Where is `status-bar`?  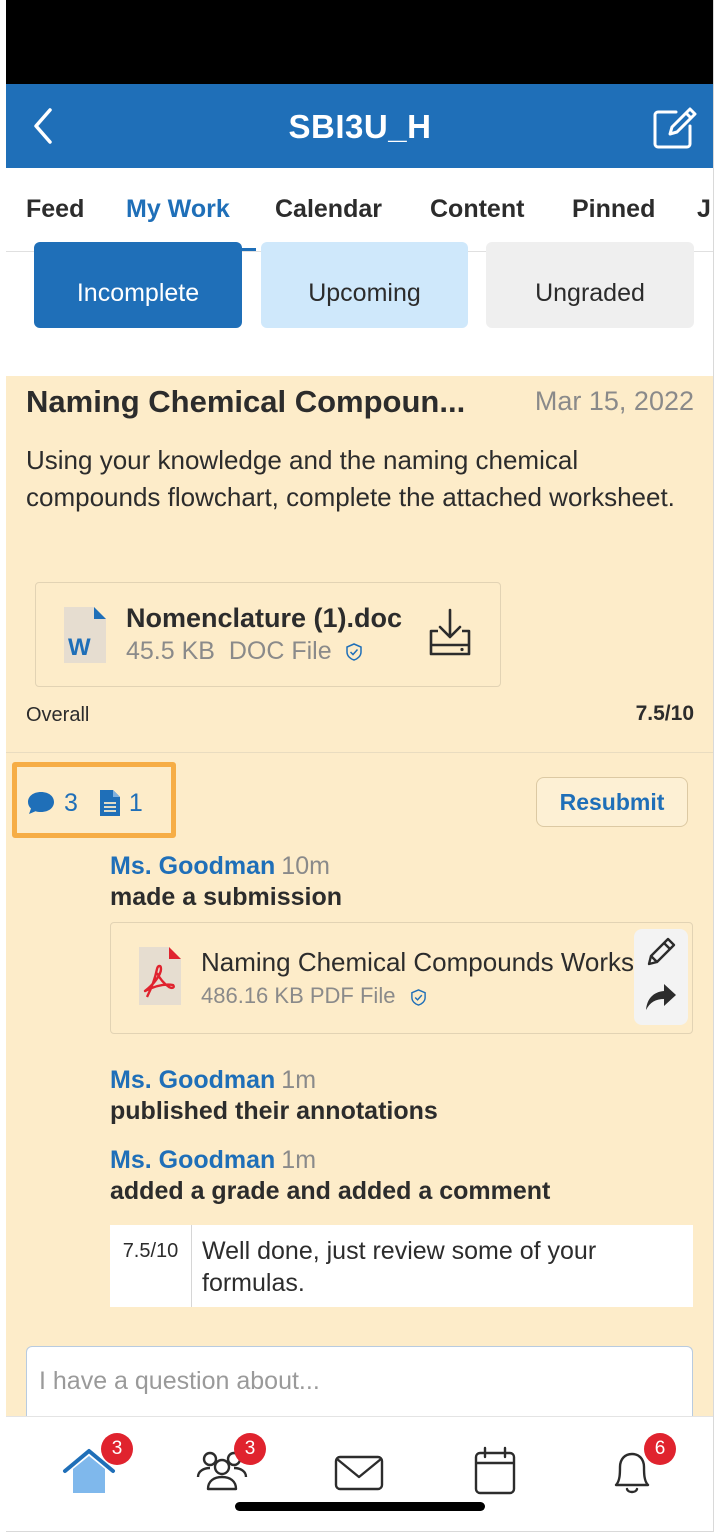
status-bar is located at coordinates (359, 42).